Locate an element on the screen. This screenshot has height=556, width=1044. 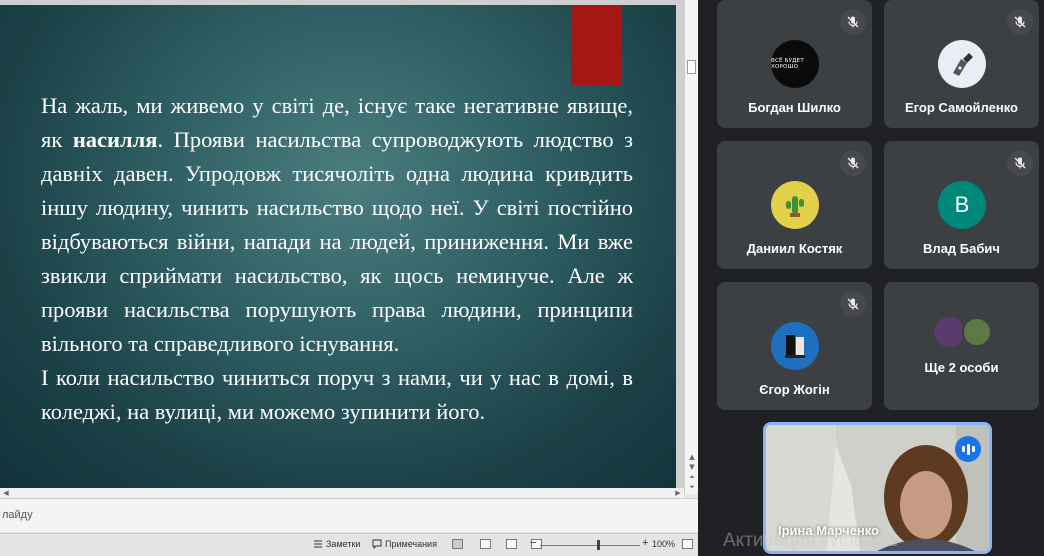
slide-sorter-icon is located at coordinates (485, 544).